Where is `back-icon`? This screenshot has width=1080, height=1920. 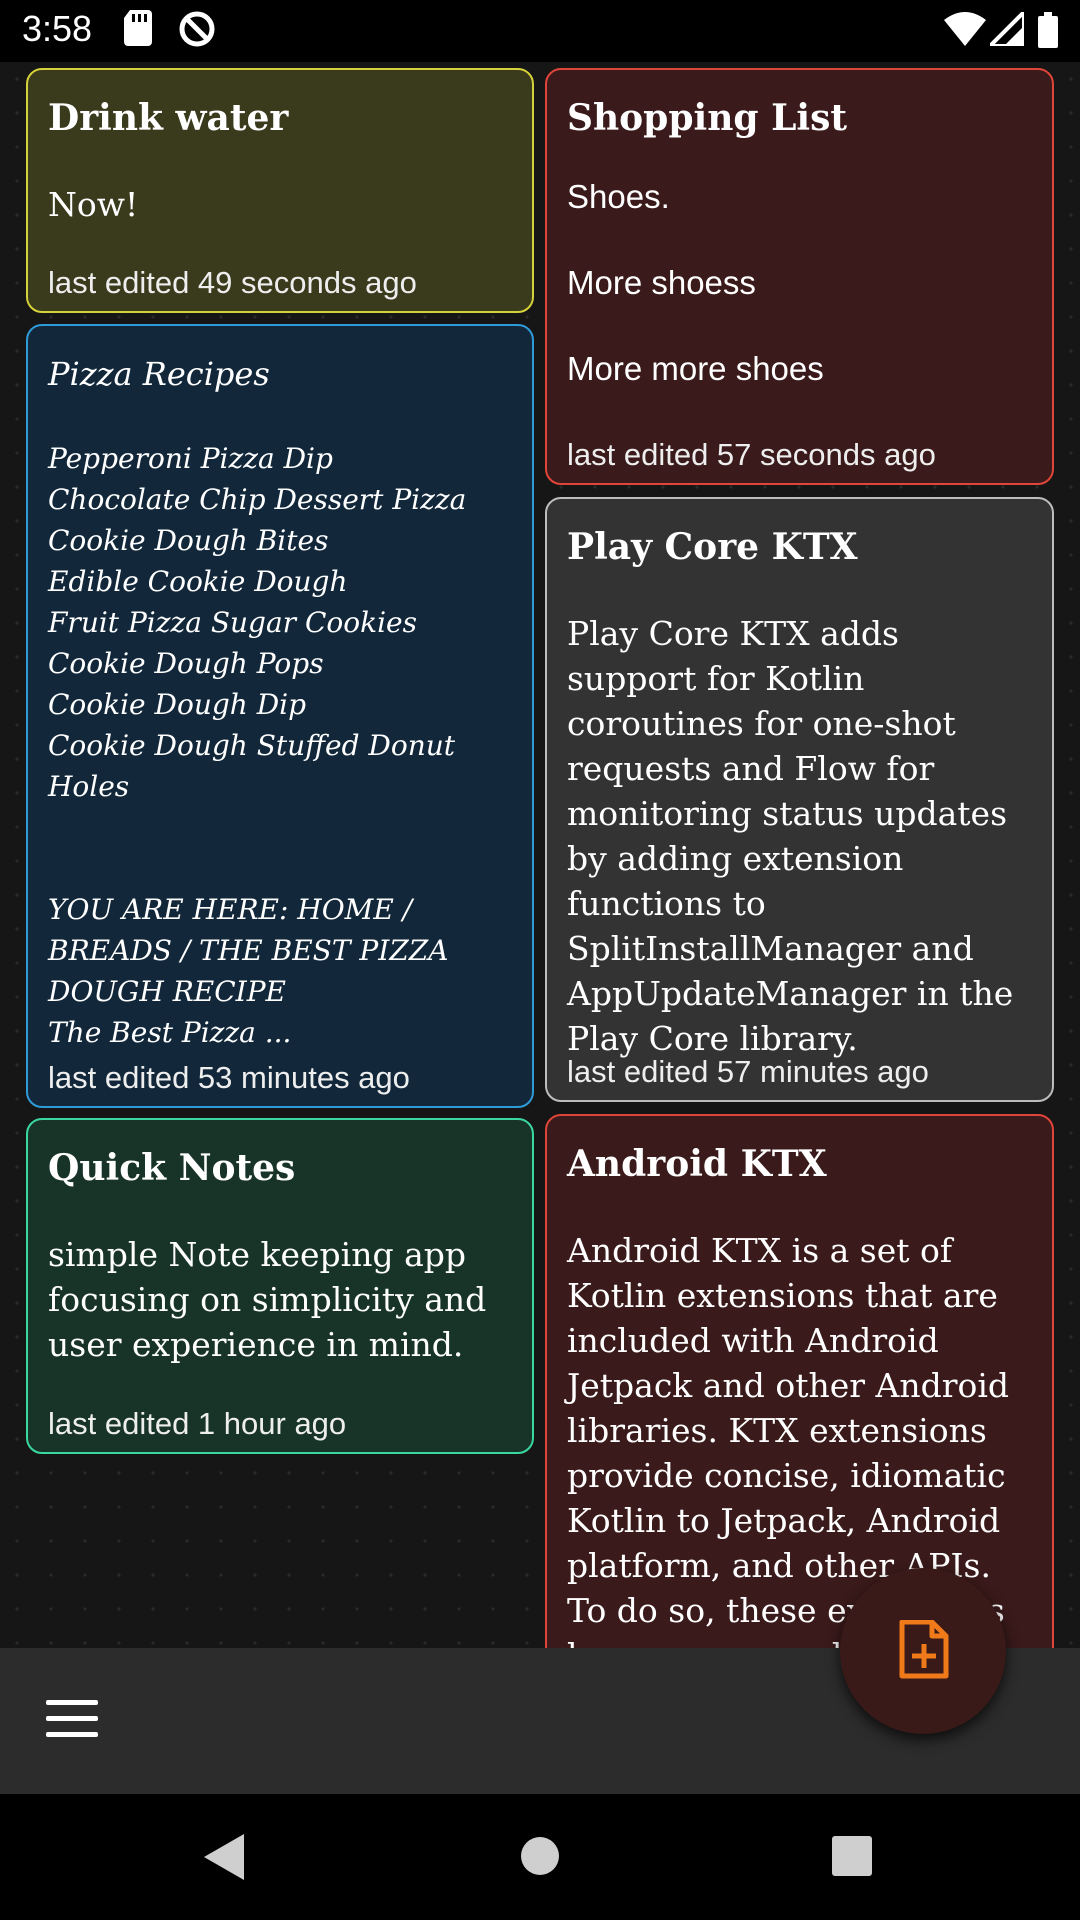
back-icon is located at coordinates (224, 1859).